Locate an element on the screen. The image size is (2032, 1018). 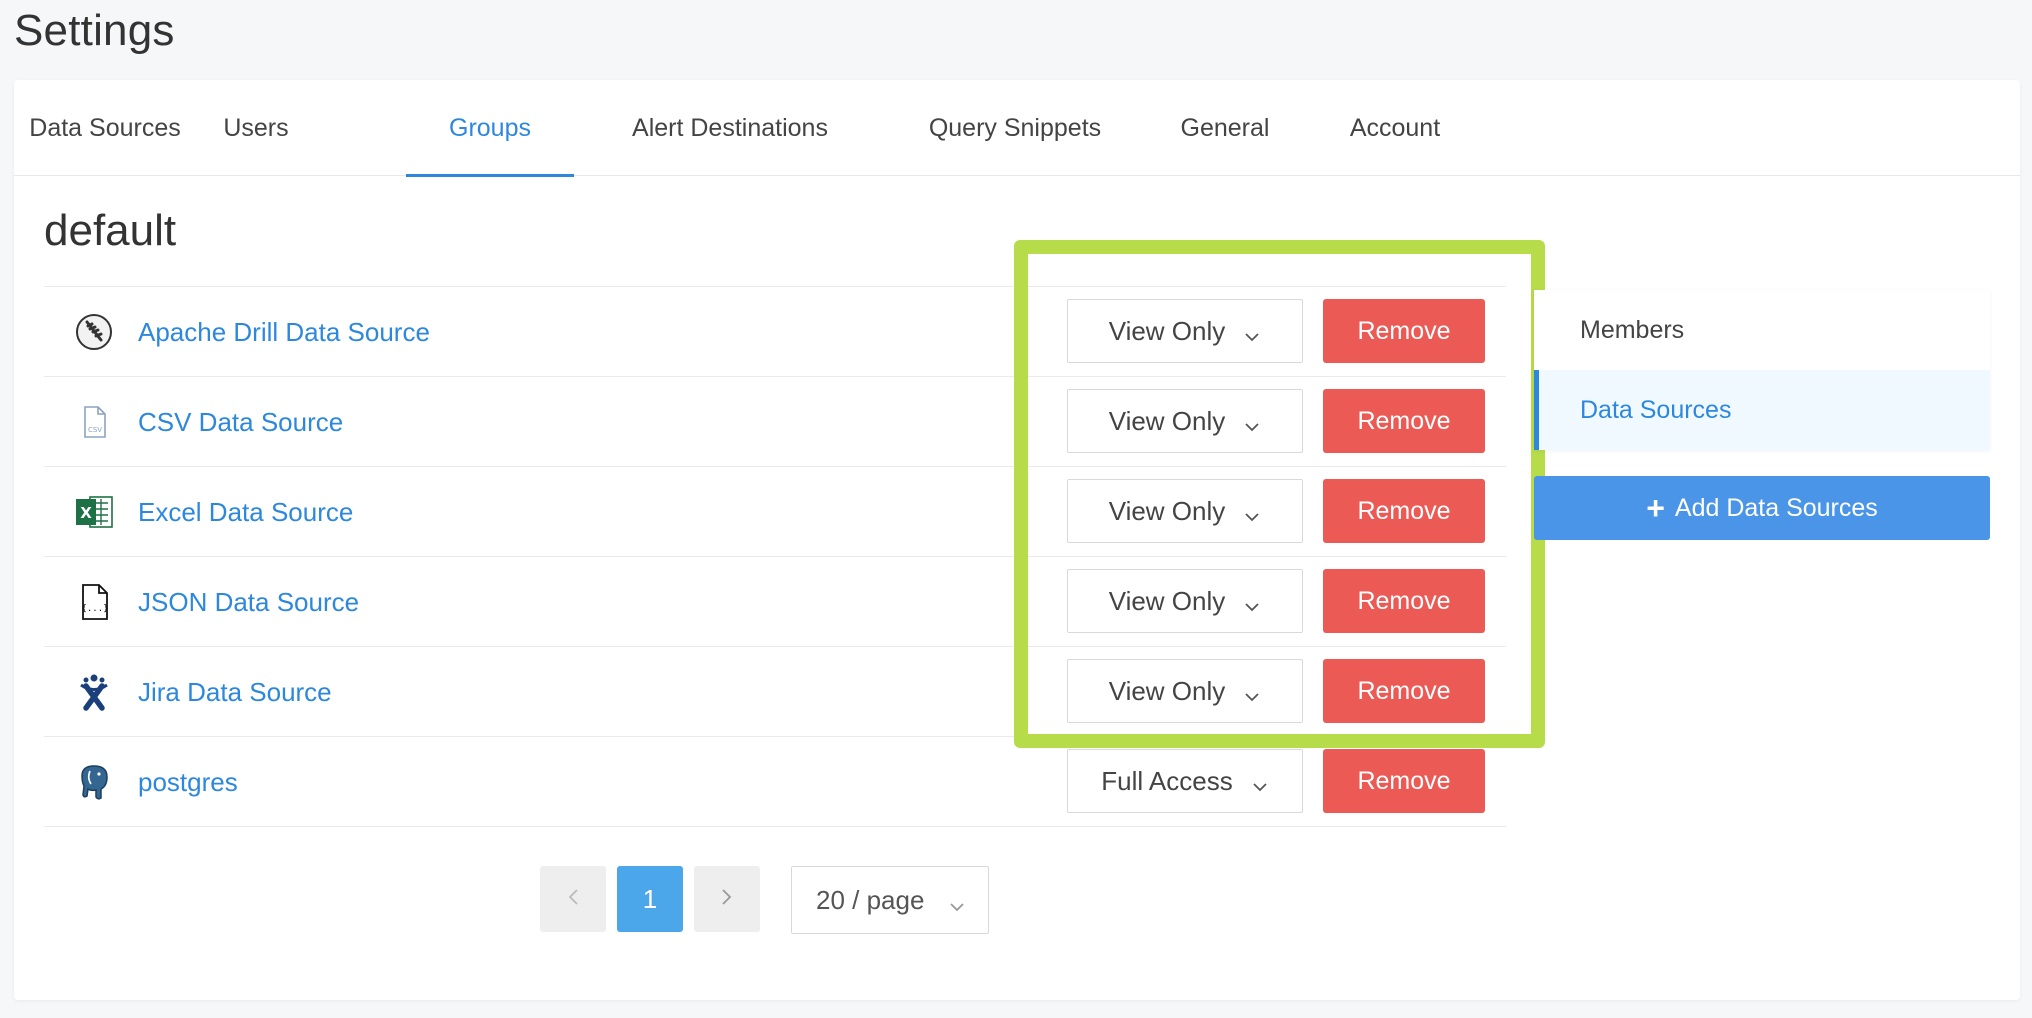
pagination-prev-button is located at coordinates (573, 899).